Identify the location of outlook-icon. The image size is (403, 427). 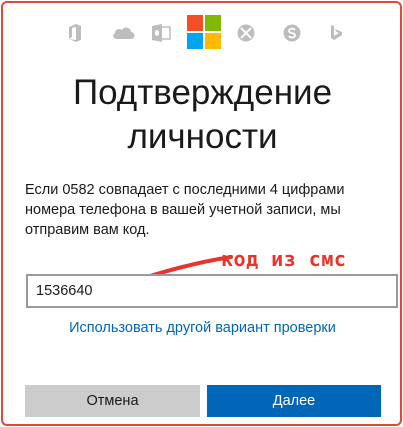
(161, 33).